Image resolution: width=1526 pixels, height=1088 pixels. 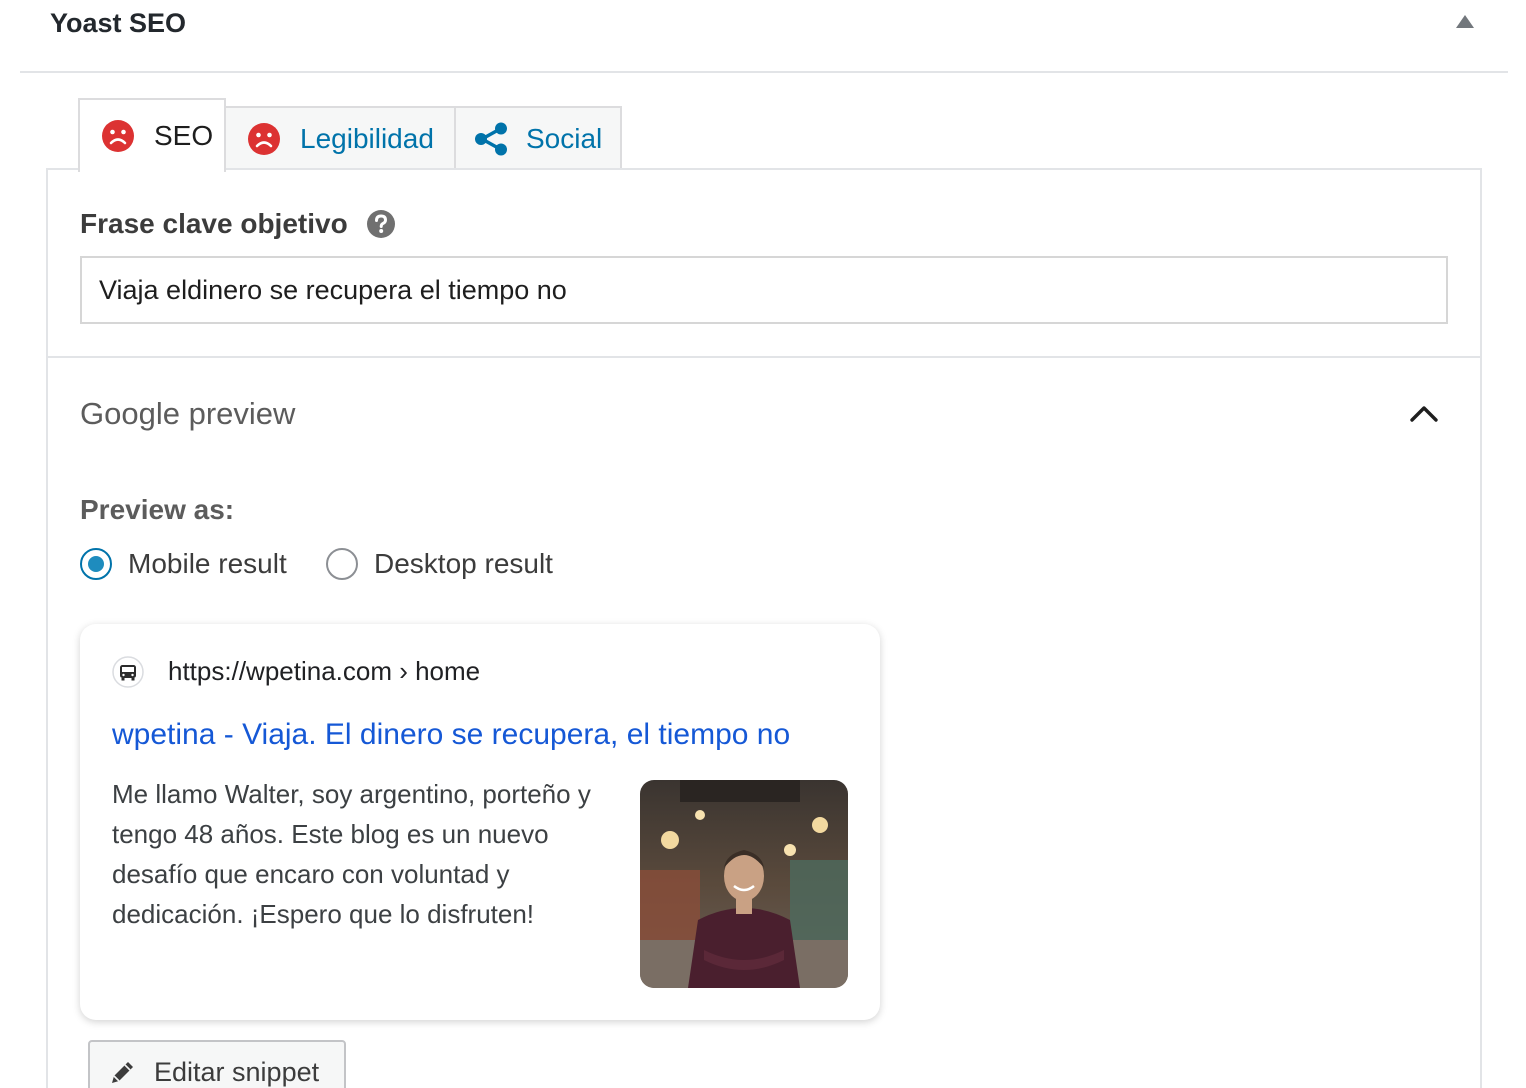 What do you see at coordinates (122, 1072) in the screenshot?
I see `pencil-icon` at bounding box center [122, 1072].